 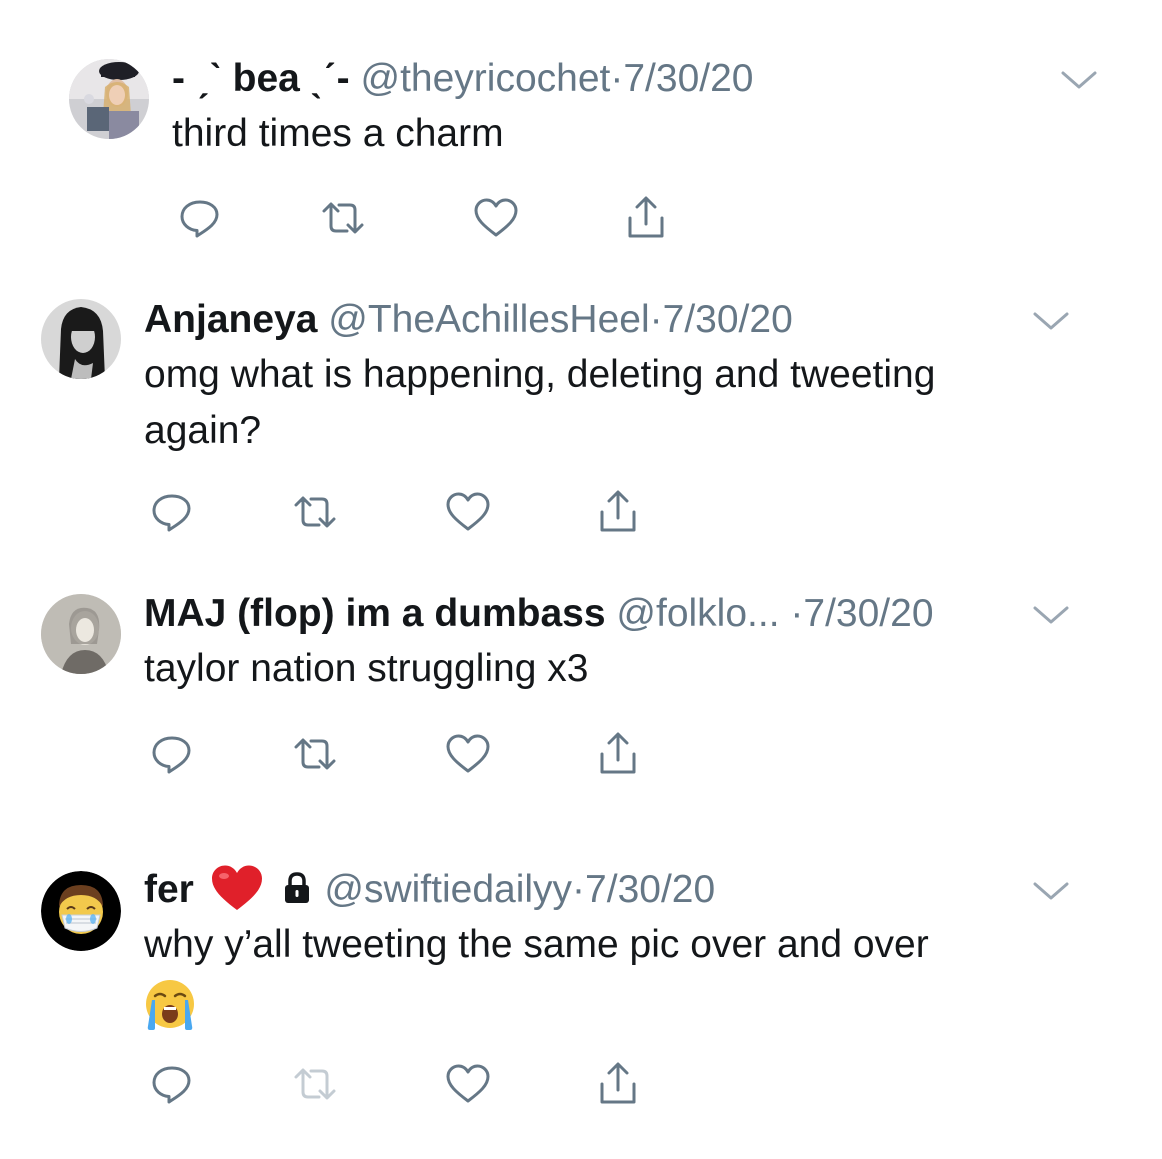 What do you see at coordinates (170, 1005) in the screenshot?
I see `crying-face-icon` at bounding box center [170, 1005].